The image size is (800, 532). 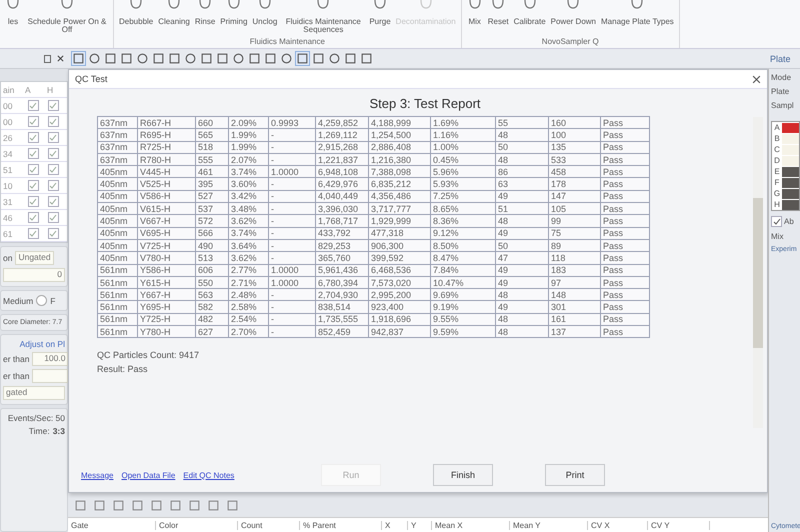 What do you see at coordinates (167, 159) in the screenshot?
I see `table-cell: R780-H` at bounding box center [167, 159].